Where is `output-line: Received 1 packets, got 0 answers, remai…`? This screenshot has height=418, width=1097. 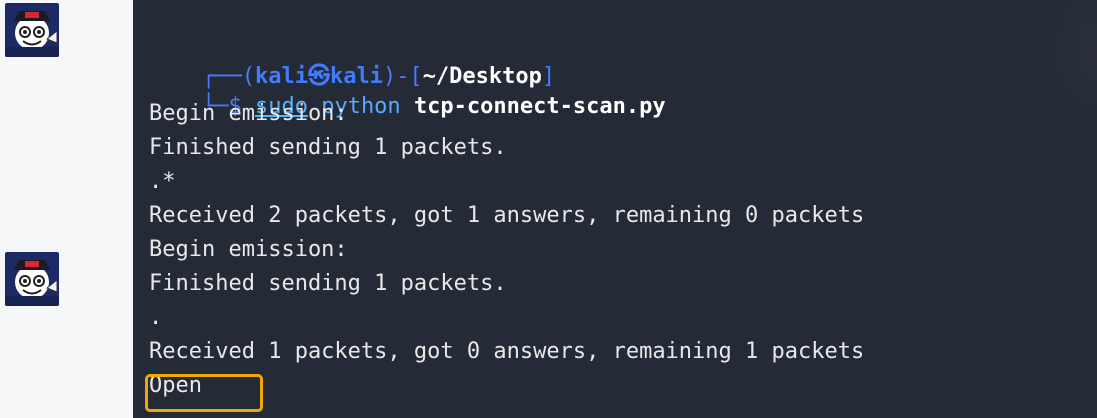
output-line: Received 1 packets, got 0 answers, remai… is located at coordinates (507, 351).